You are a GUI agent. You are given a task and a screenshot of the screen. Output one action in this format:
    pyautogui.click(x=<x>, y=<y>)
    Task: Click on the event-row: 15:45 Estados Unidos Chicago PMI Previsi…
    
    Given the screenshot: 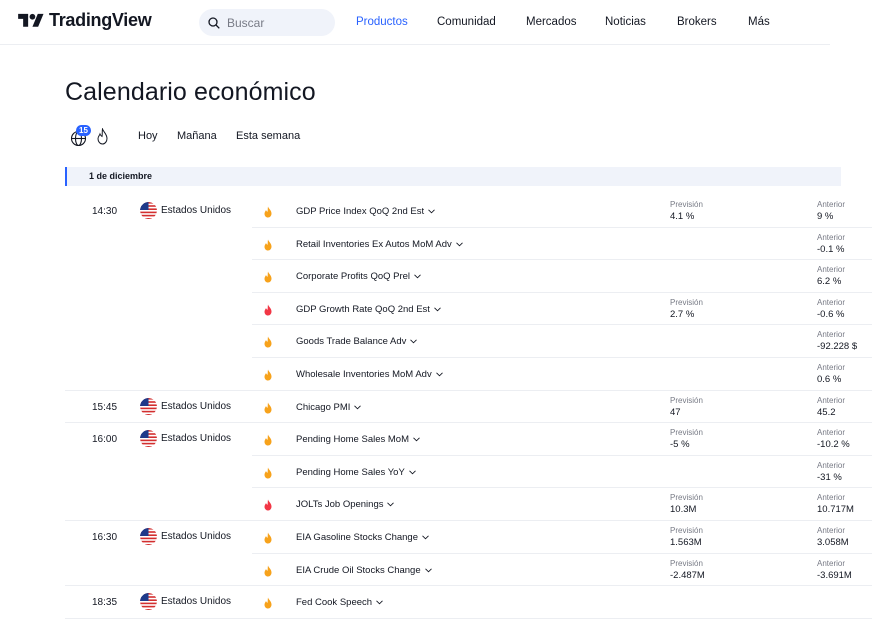 What is the action you would take?
    pyautogui.click(x=440, y=407)
    